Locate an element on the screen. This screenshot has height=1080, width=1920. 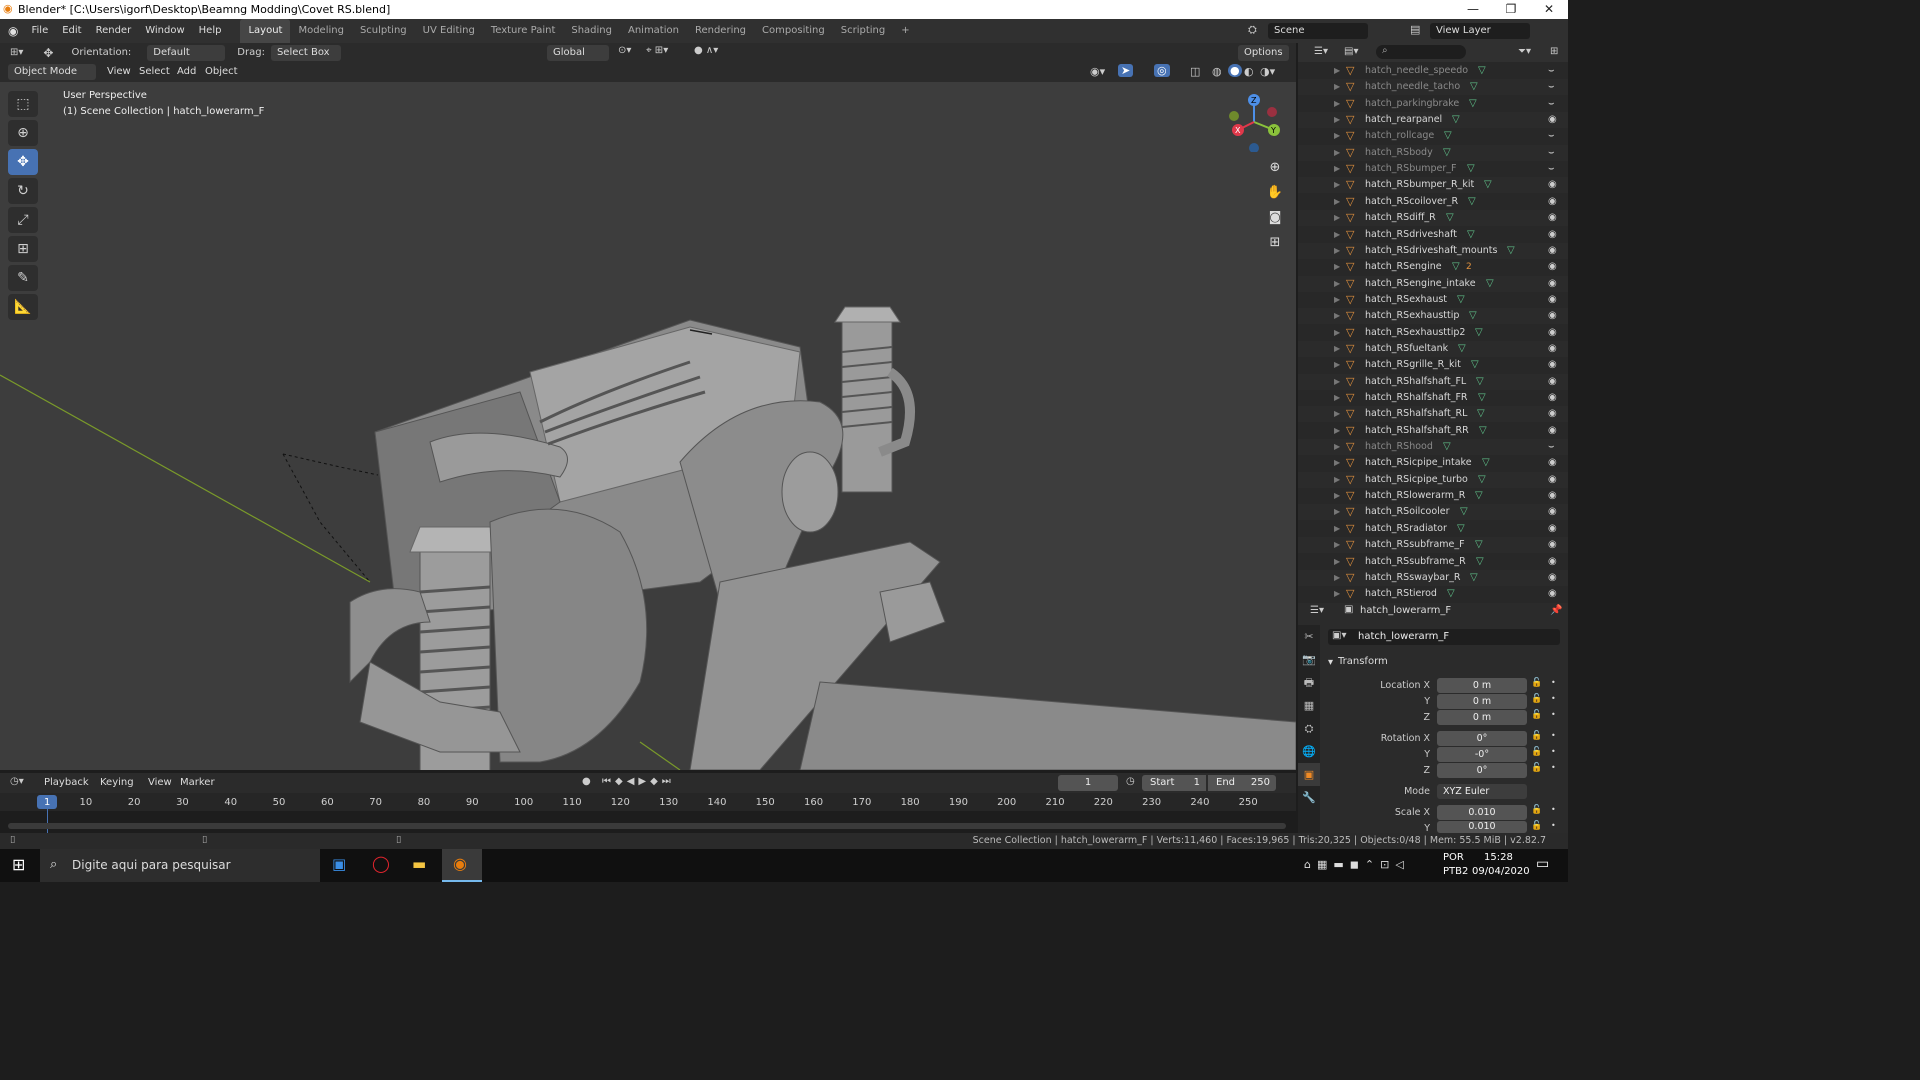
scale-icon: ⤢ is located at coordinates (23, 220).